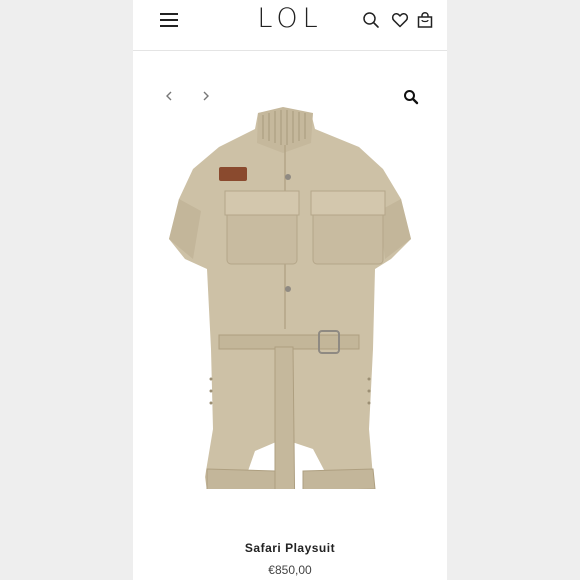 The height and width of the screenshot is (580, 580). I want to click on heart-icon, so click(400, 20).